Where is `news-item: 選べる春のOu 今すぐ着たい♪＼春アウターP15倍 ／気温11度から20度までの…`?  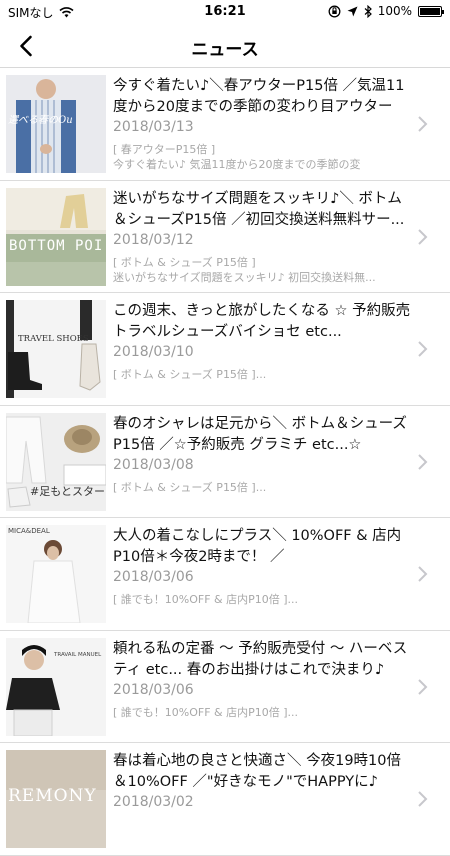
news-item: 選べる春のOu 今すぐ着たい♪＼春アウターP15倍 ／気温11度から20度までの… is located at coordinates (225, 124).